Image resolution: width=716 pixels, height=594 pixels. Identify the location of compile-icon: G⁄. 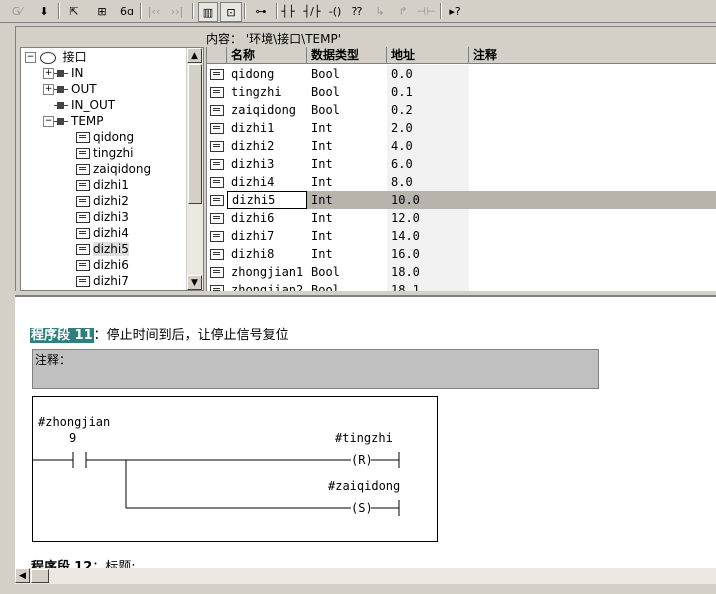
(17, 11).